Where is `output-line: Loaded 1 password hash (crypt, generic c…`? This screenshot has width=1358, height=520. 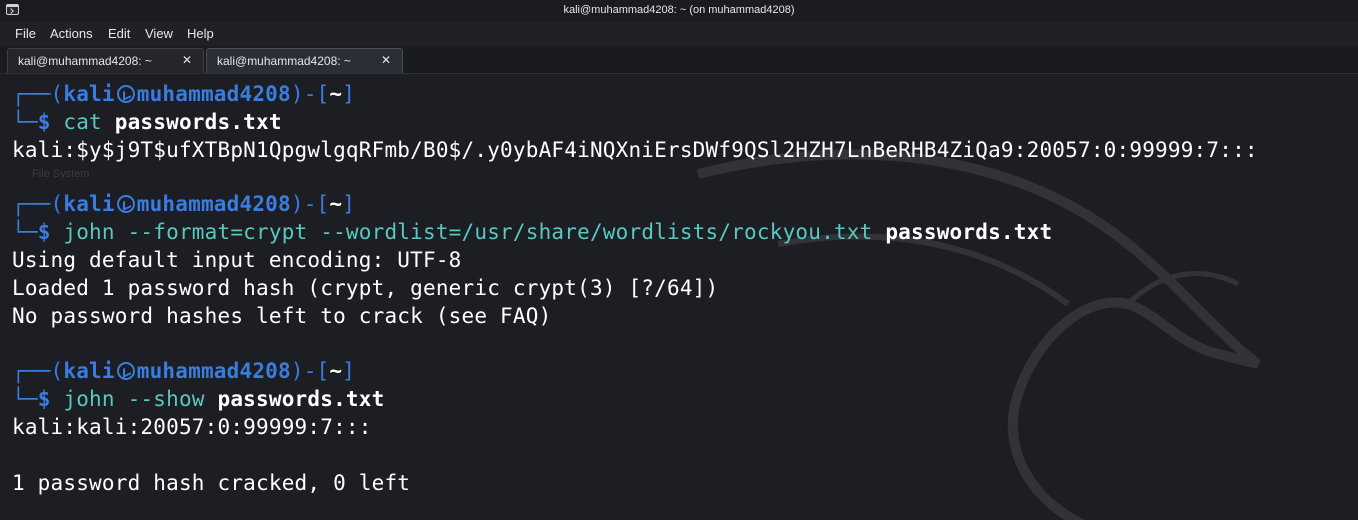
output-line: Loaded 1 password hash (crypt, generic c… is located at coordinates (365, 288).